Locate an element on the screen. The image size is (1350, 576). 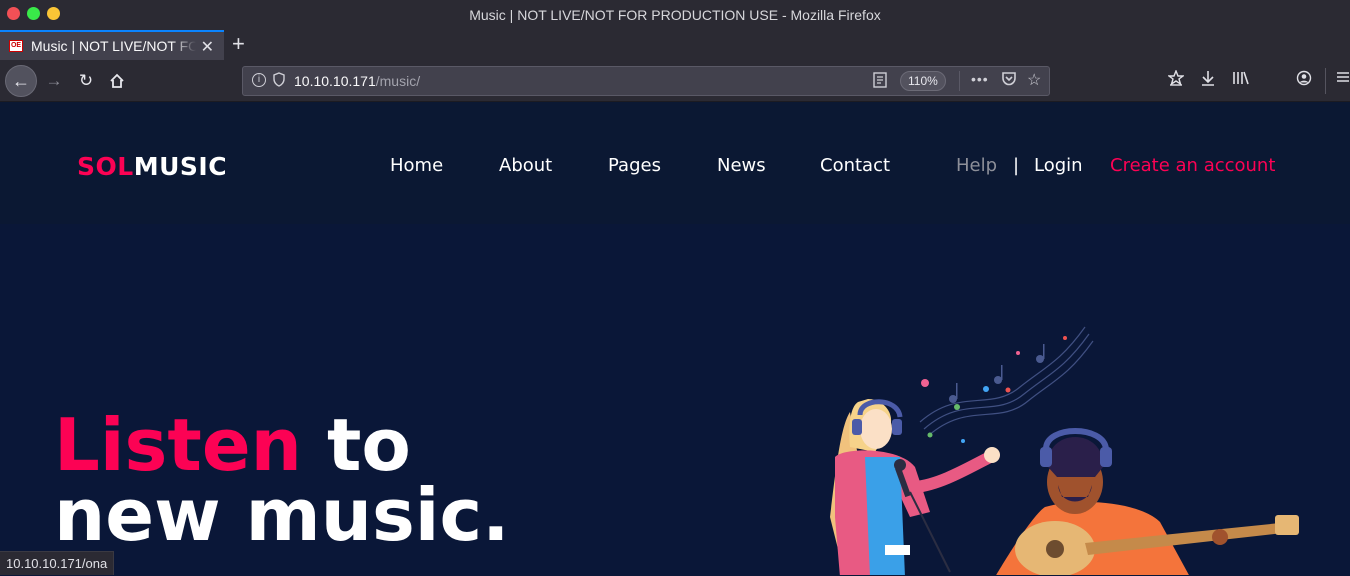
bookmarks-menu-icon is located at coordinates (1176, 79).